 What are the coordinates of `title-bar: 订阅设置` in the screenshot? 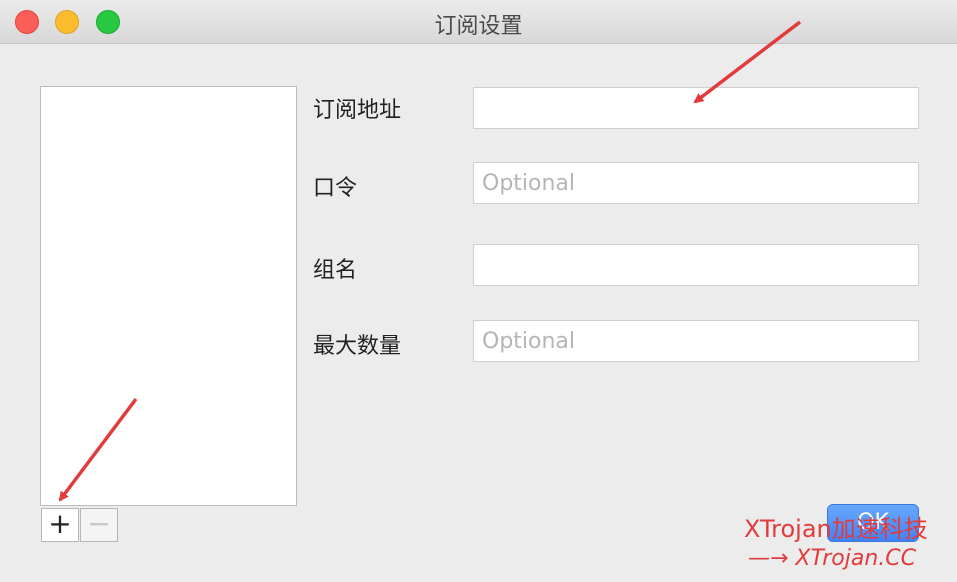 It's located at (478, 22).